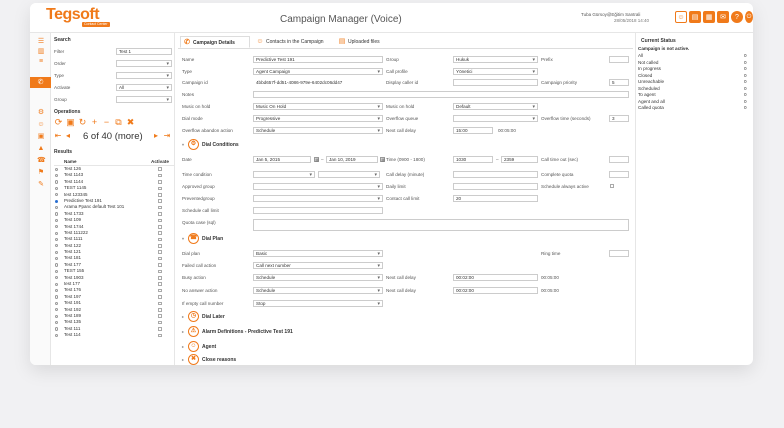  Describe the element at coordinates (318, 277) in the screenshot. I see `busy-action-select: Schedule` at that location.